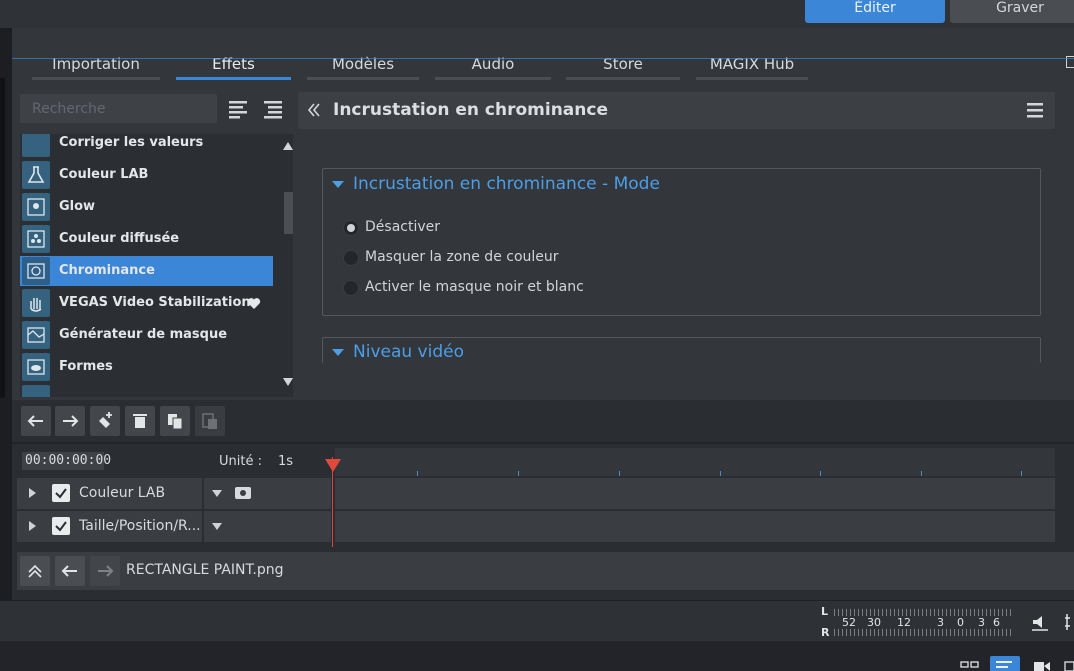  I want to click on unit-value: 1s, so click(285, 461).